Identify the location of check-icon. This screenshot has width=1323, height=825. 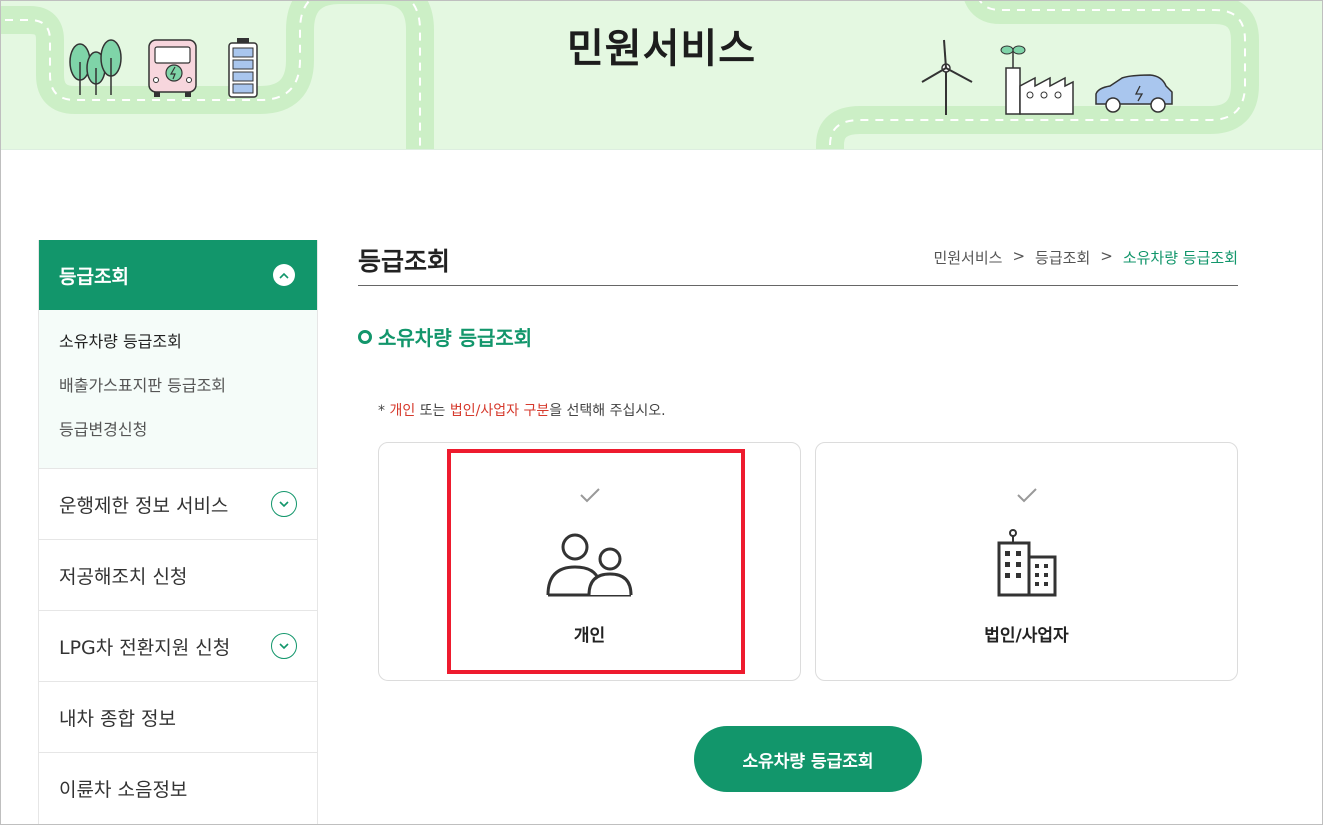
(1027, 497).